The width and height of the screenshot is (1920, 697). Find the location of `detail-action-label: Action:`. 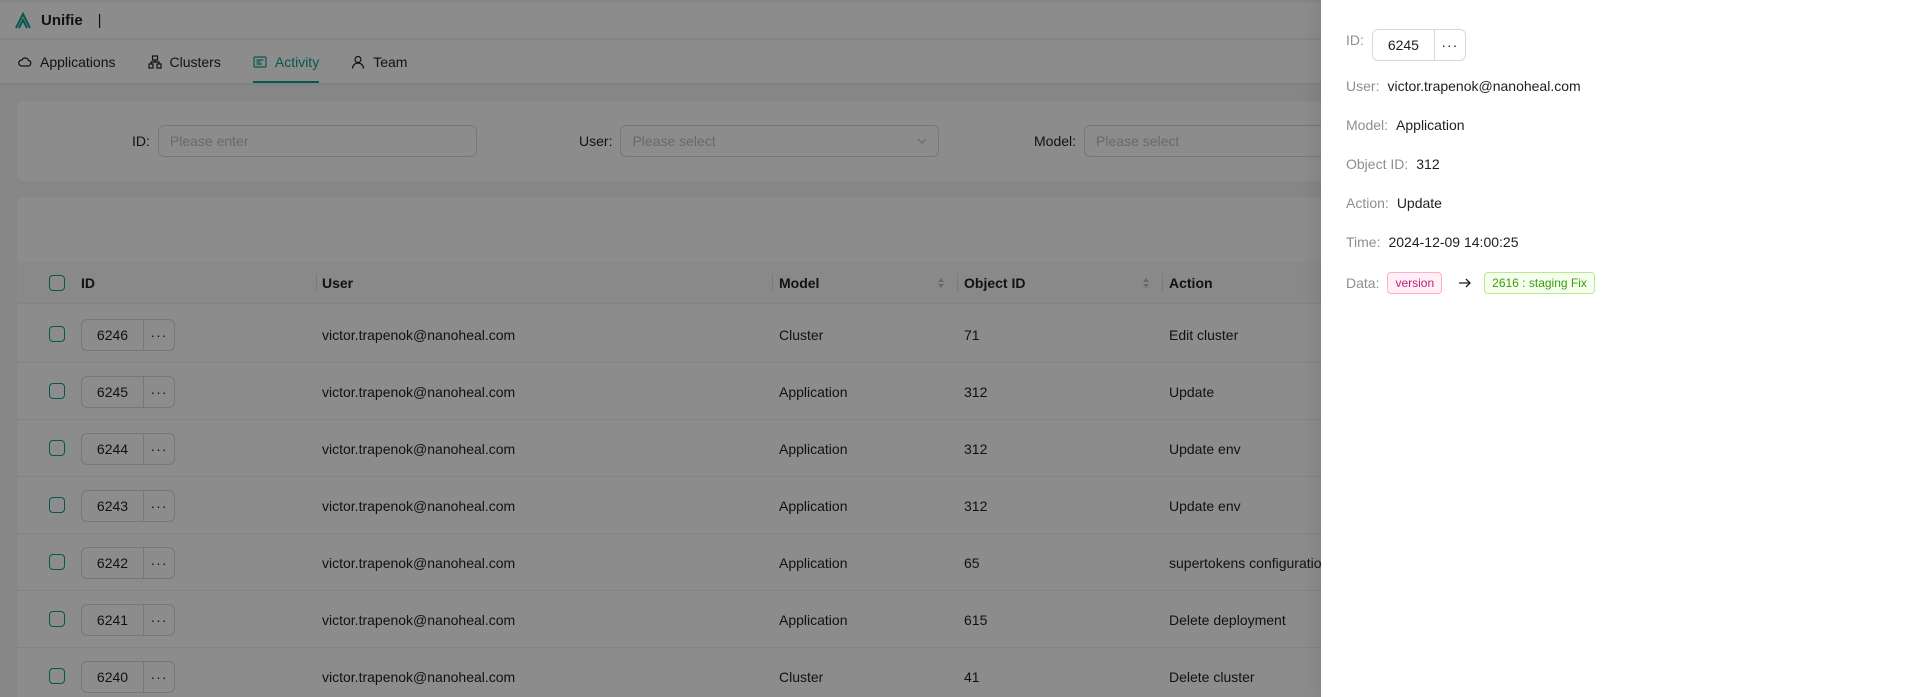

detail-action-label: Action: is located at coordinates (1367, 203).